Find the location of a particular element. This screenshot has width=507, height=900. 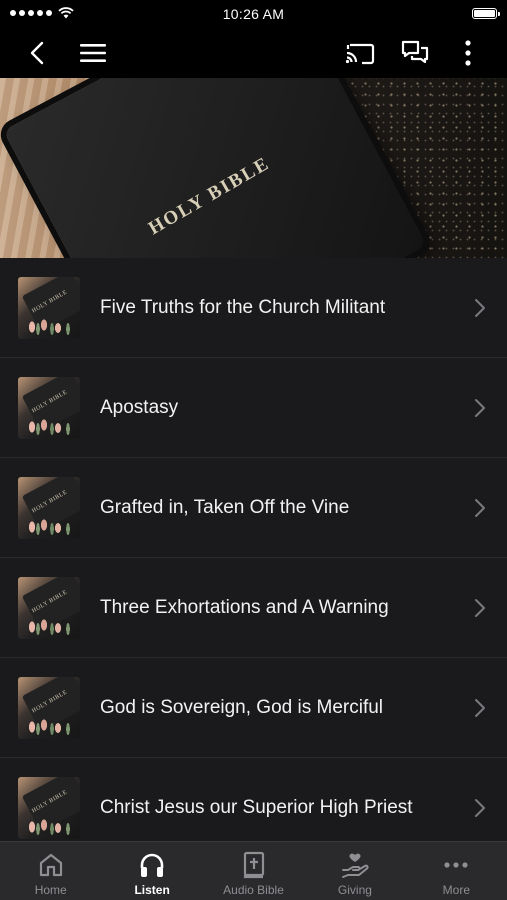

cast-button is located at coordinates (360, 53).